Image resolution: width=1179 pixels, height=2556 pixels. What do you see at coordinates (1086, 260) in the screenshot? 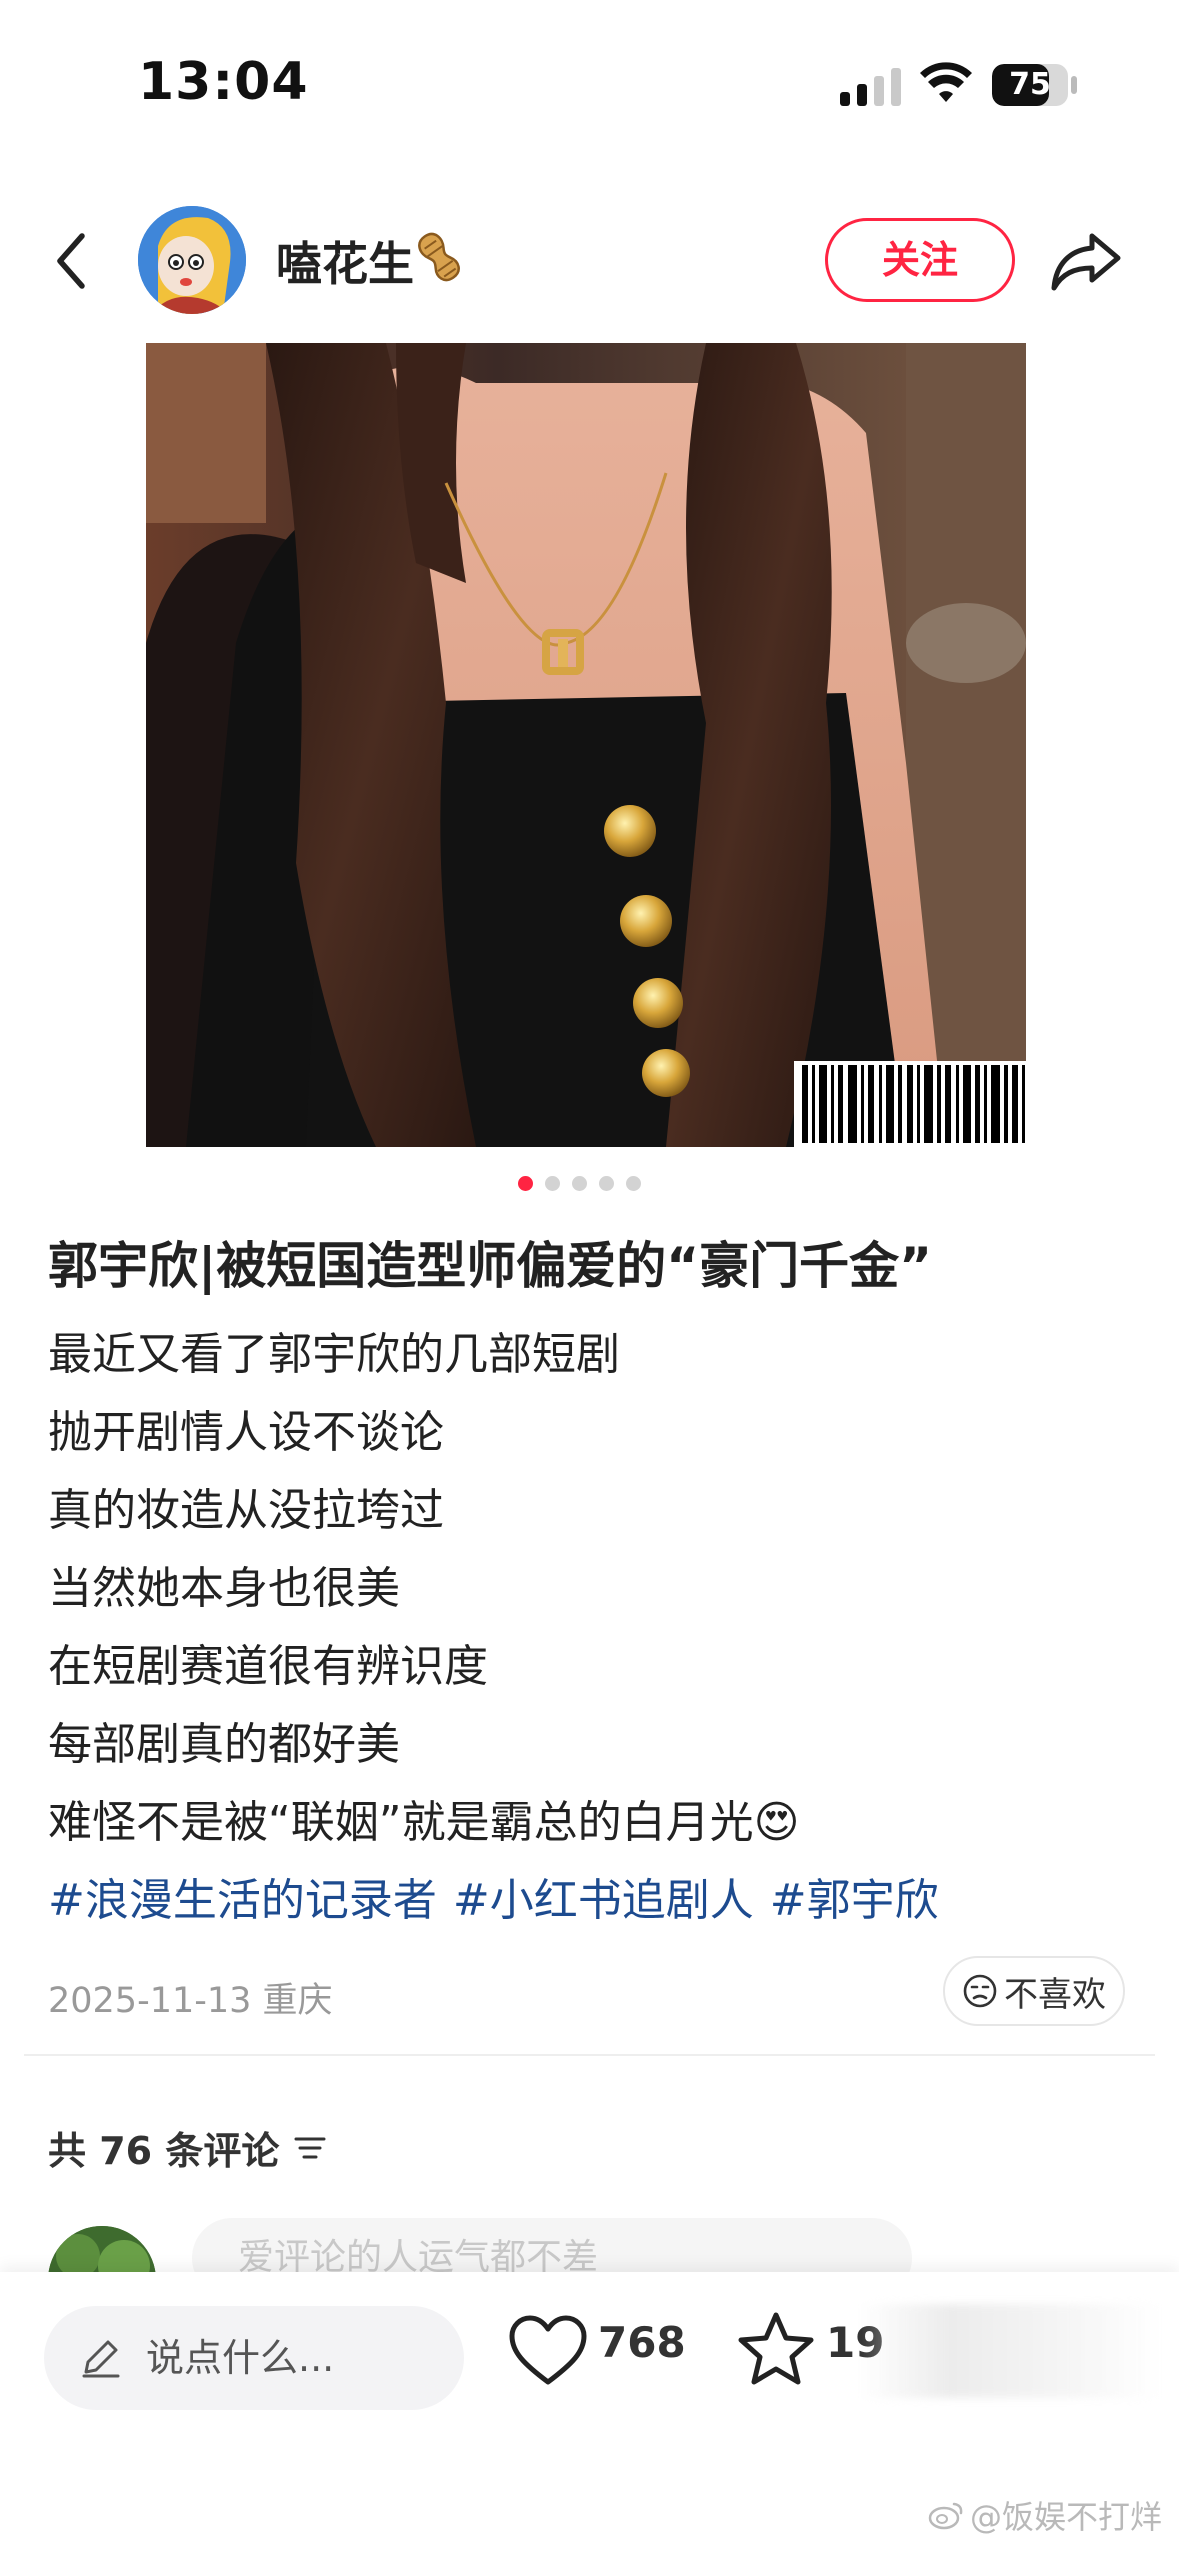
I see `share-icon` at bounding box center [1086, 260].